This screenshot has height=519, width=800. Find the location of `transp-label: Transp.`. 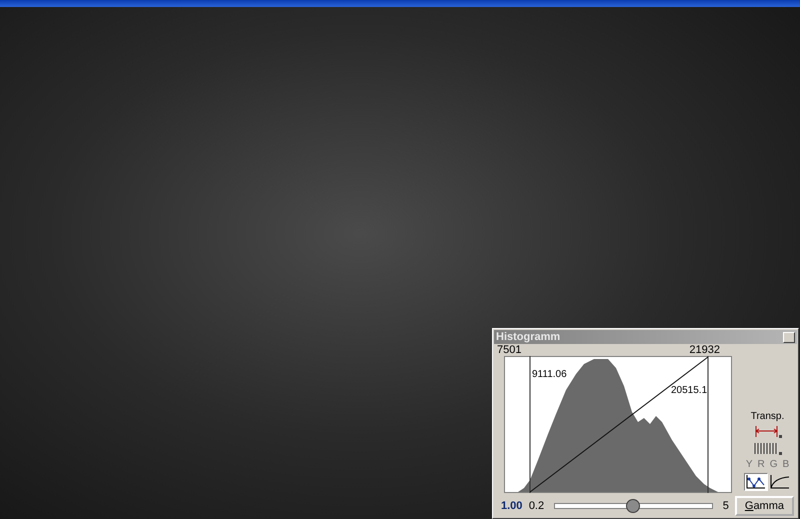

transp-label: Transp. is located at coordinates (767, 416).